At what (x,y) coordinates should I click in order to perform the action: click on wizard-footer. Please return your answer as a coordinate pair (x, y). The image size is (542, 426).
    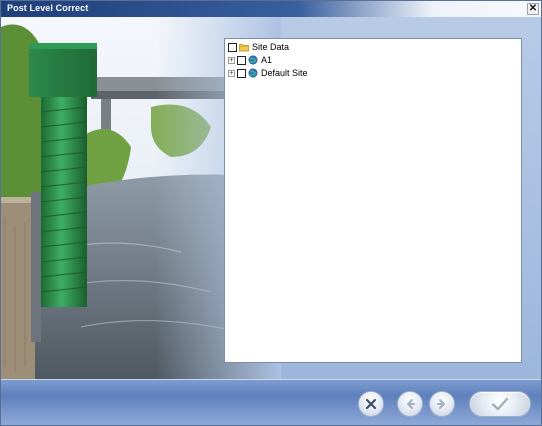
    Looking at the image, I should click on (271, 402).